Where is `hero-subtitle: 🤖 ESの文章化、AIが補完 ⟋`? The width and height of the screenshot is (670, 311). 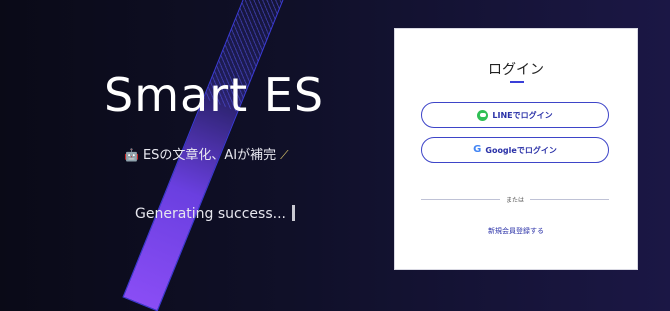
hero-subtitle: 🤖 ESの文章化、AIが補完 ⟋ is located at coordinates (206, 153).